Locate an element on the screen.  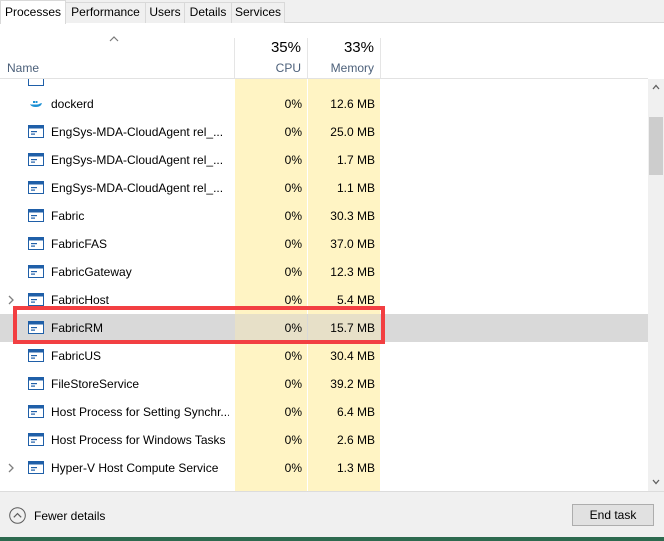
table-row: FabricHost 0% 5.4 MB is located at coordinates (324, 300).